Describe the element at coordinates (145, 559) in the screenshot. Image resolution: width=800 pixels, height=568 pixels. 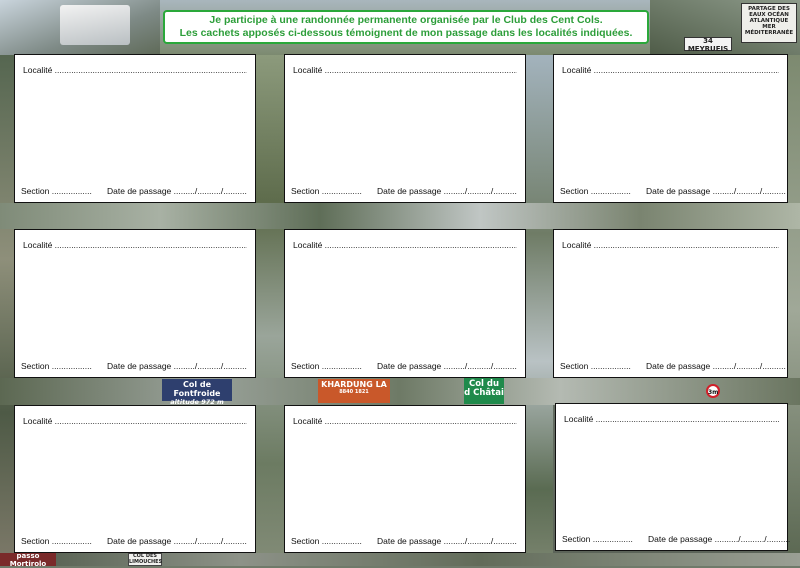
I see `col-des-limouches-sign: COL DES LIMOUCHES` at that location.